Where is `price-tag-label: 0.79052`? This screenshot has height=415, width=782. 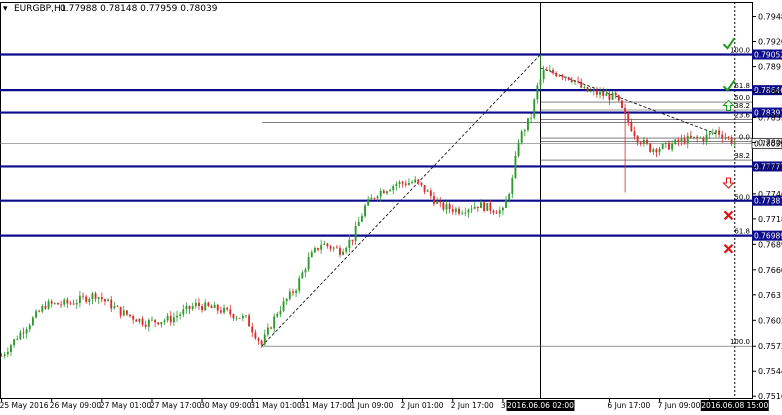
price-tag-label: 0.79052 is located at coordinates (768, 55).